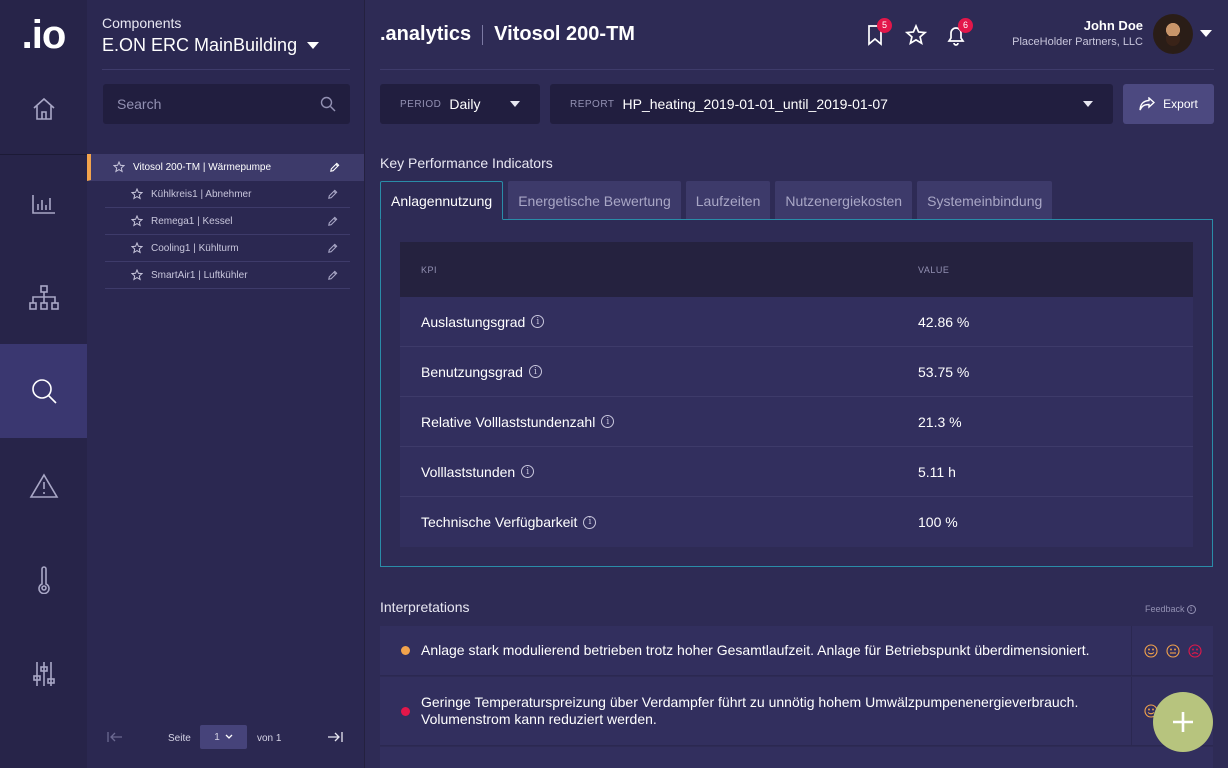 The height and width of the screenshot is (768, 1228). What do you see at coordinates (1173, 34) in the screenshot?
I see `avatar` at bounding box center [1173, 34].